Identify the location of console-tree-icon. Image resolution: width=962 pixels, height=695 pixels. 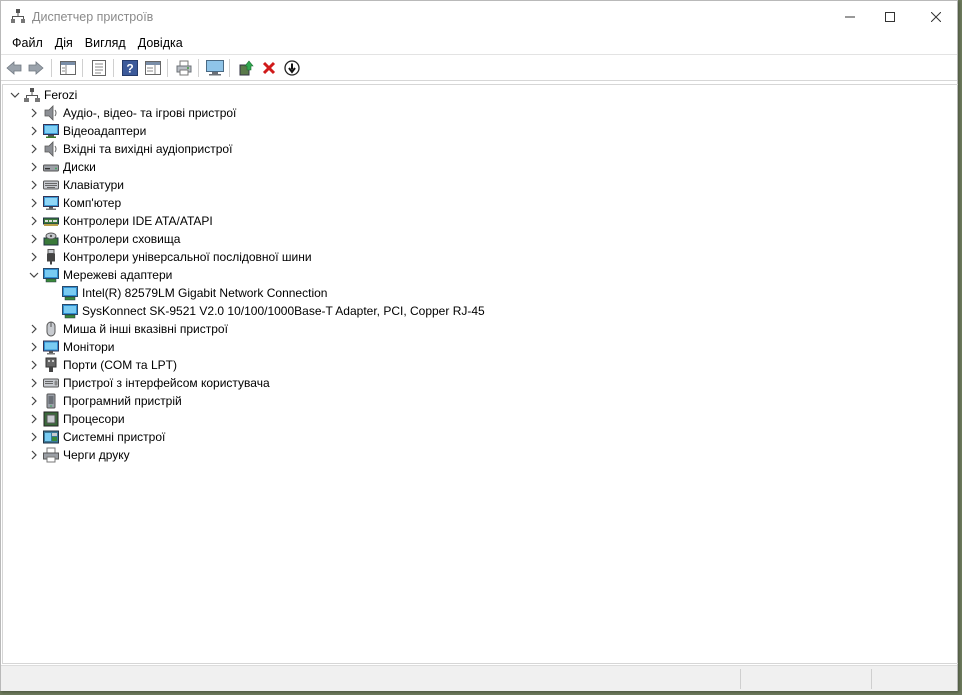
(68, 68).